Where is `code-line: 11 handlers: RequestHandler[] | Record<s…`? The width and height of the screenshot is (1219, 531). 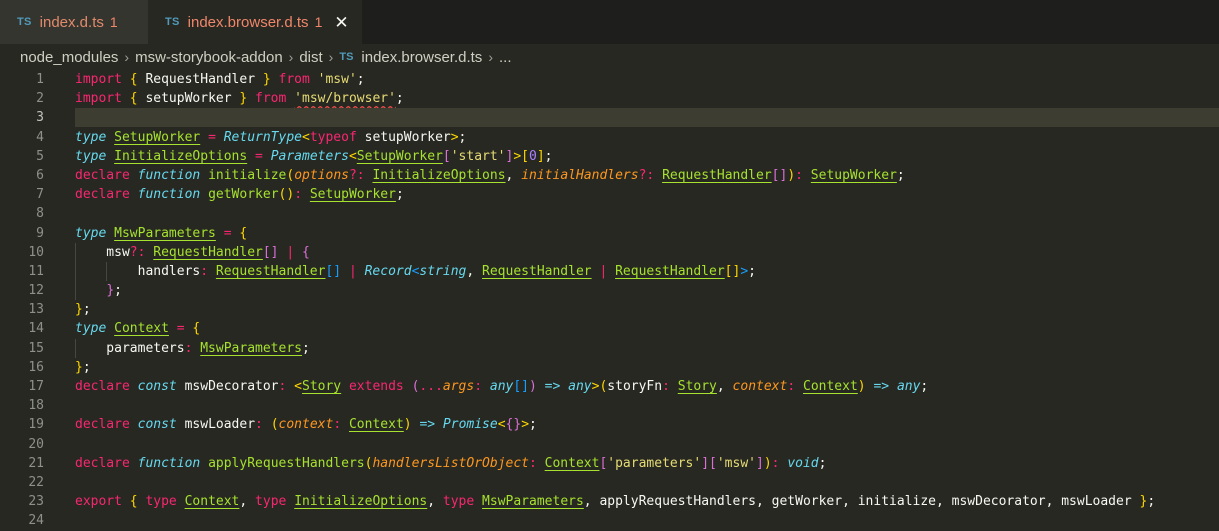 code-line: 11 handlers: RequestHandler[] | Record<s… is located at coordinates (609, 271).